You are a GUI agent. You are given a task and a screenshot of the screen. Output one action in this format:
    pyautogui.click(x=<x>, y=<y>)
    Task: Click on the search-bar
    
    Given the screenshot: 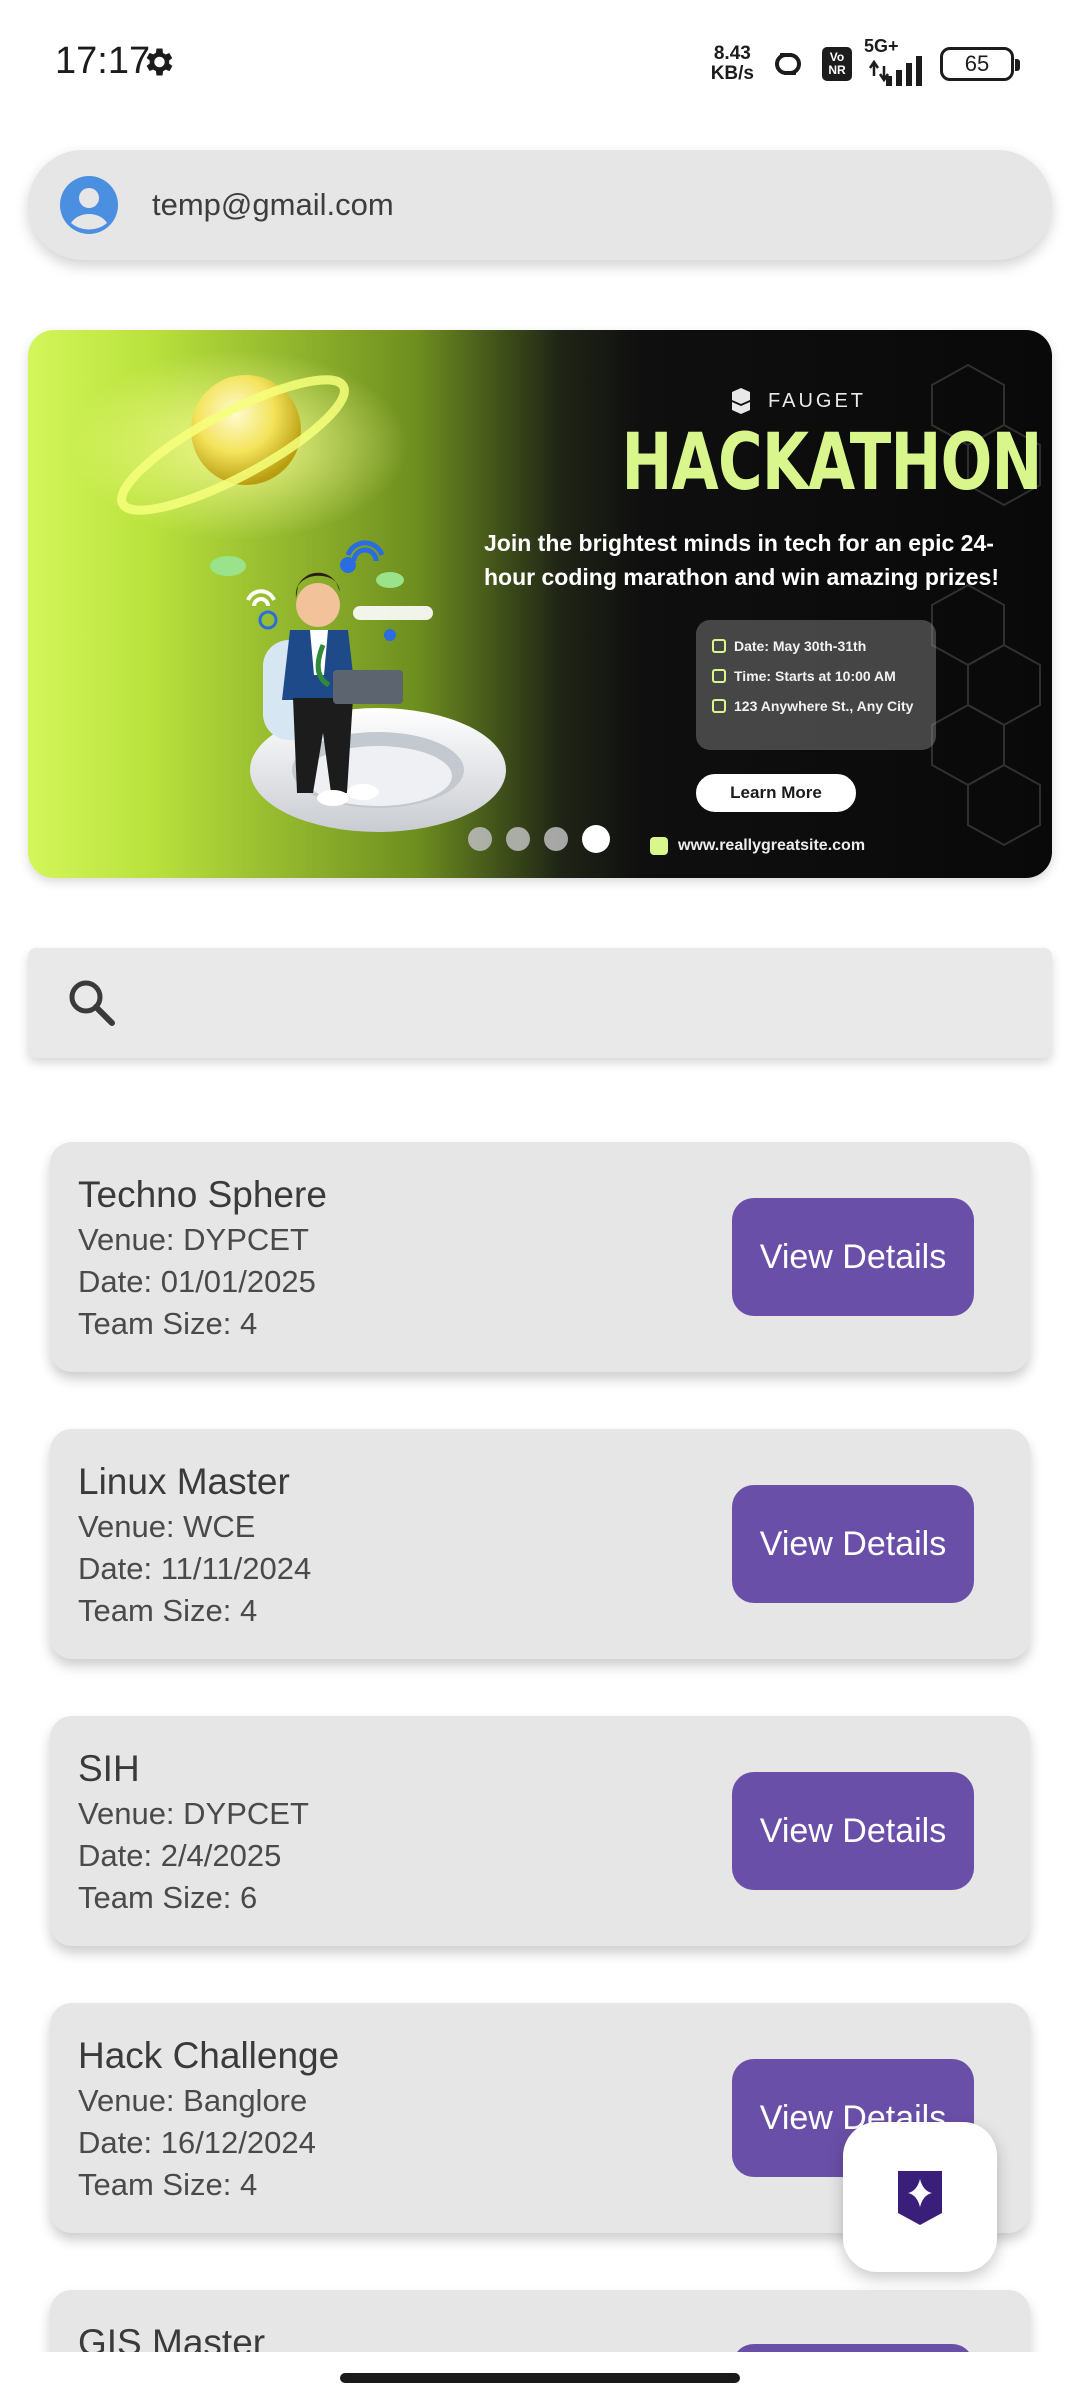 What is the action you would take?
    pyautogui.click(x=540, y=1003)
    